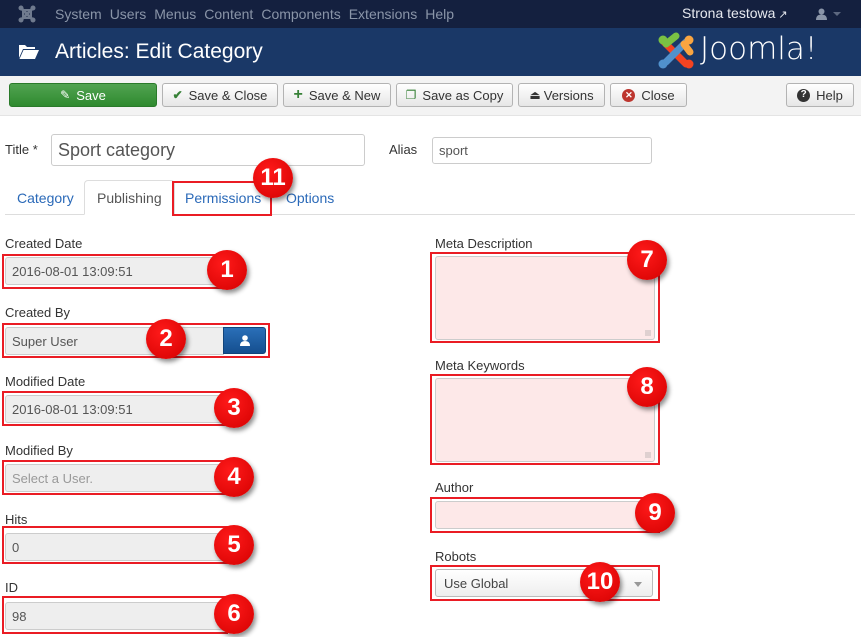  I want to click on modified-by-label: Modified By, so click(39, 450).